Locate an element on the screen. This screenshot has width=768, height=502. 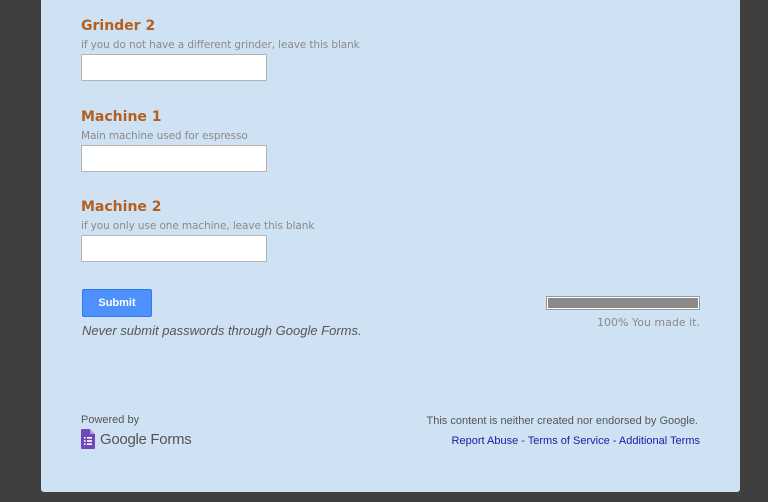
powered-by-label: Powered by is located at coordinates (110, 420).